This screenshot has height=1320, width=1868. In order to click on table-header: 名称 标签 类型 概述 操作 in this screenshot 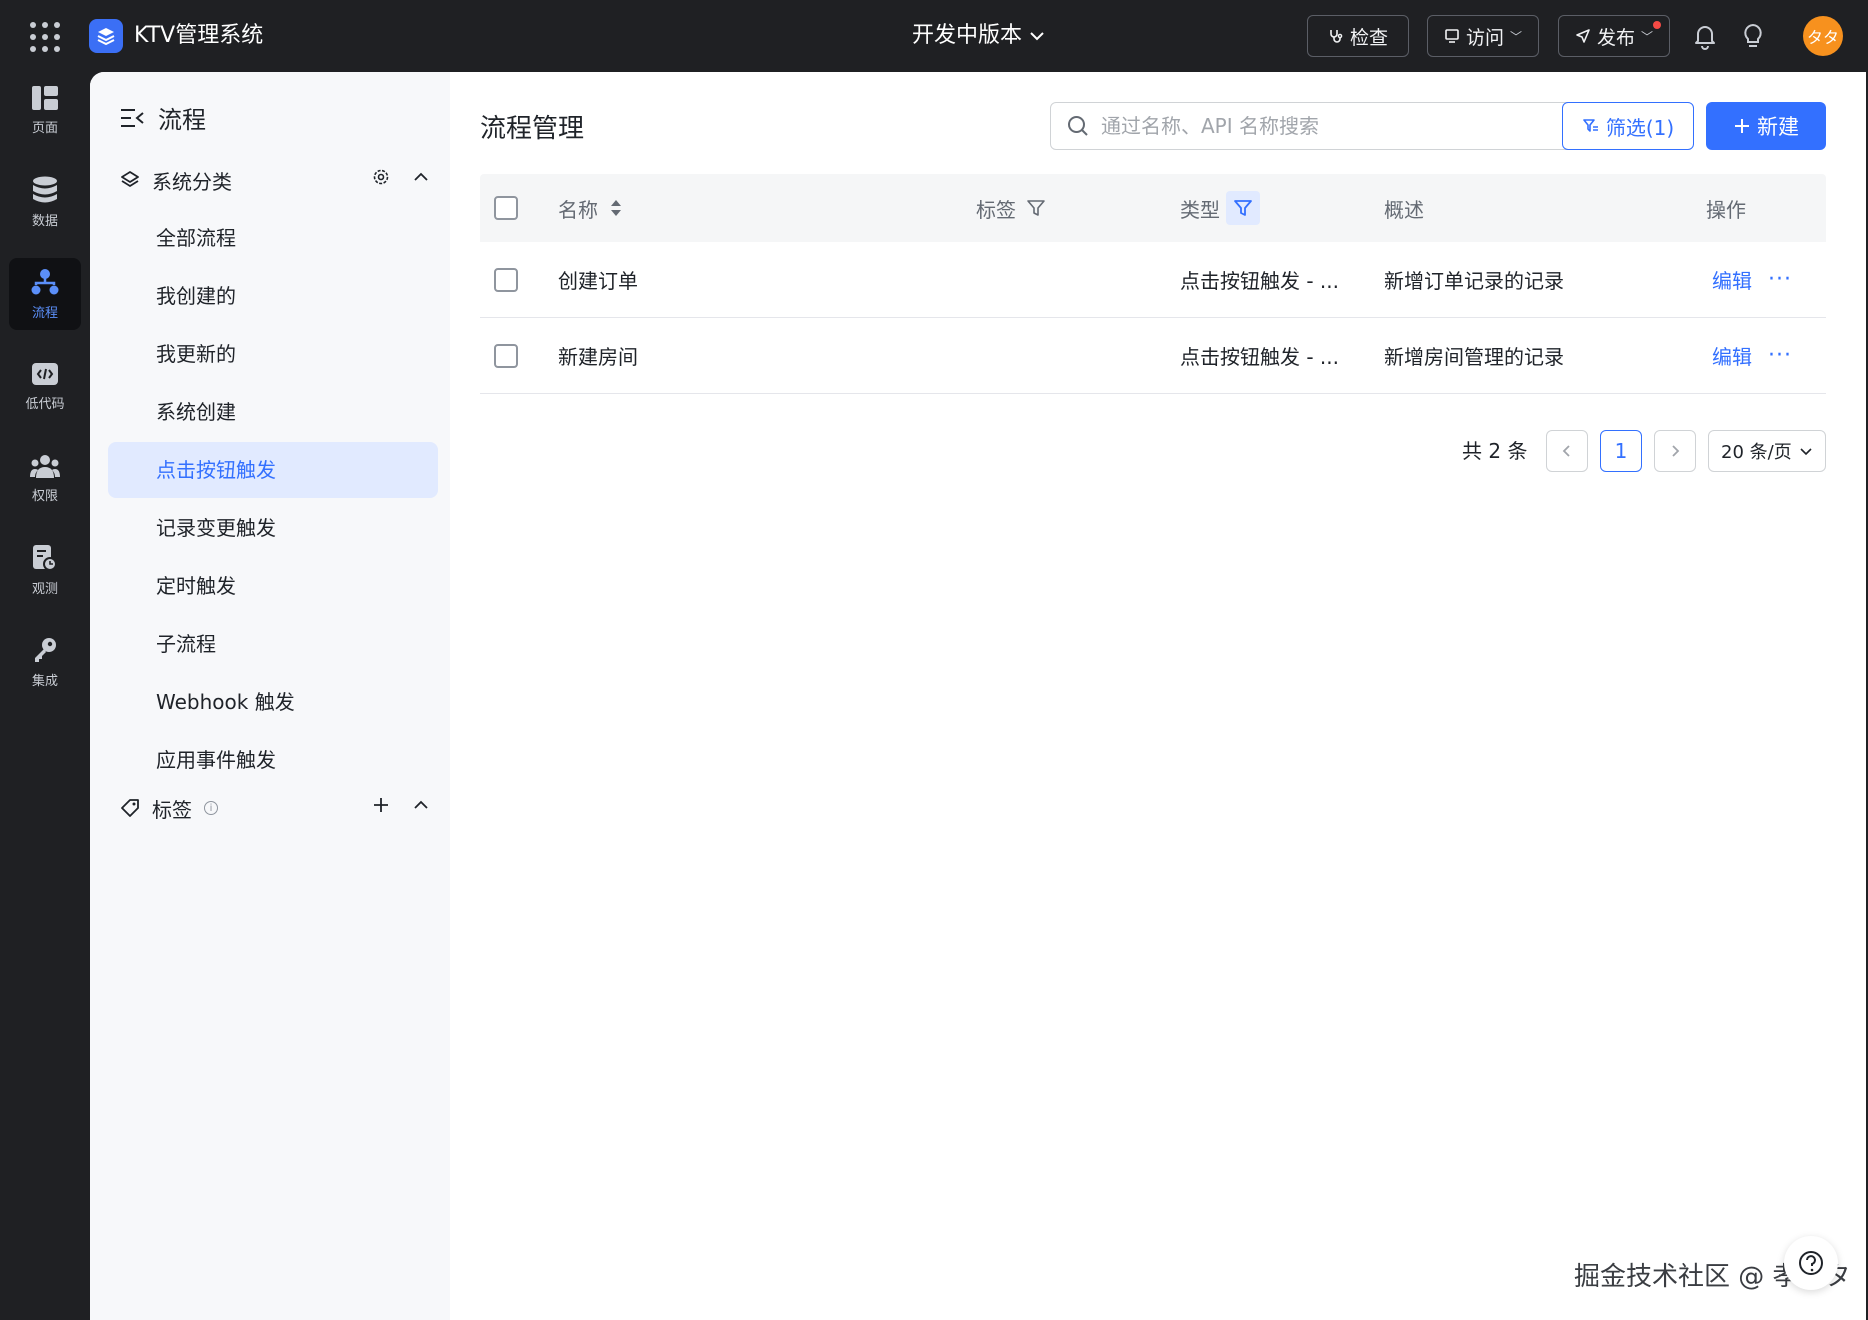, I will do `click(1153, 208)`.